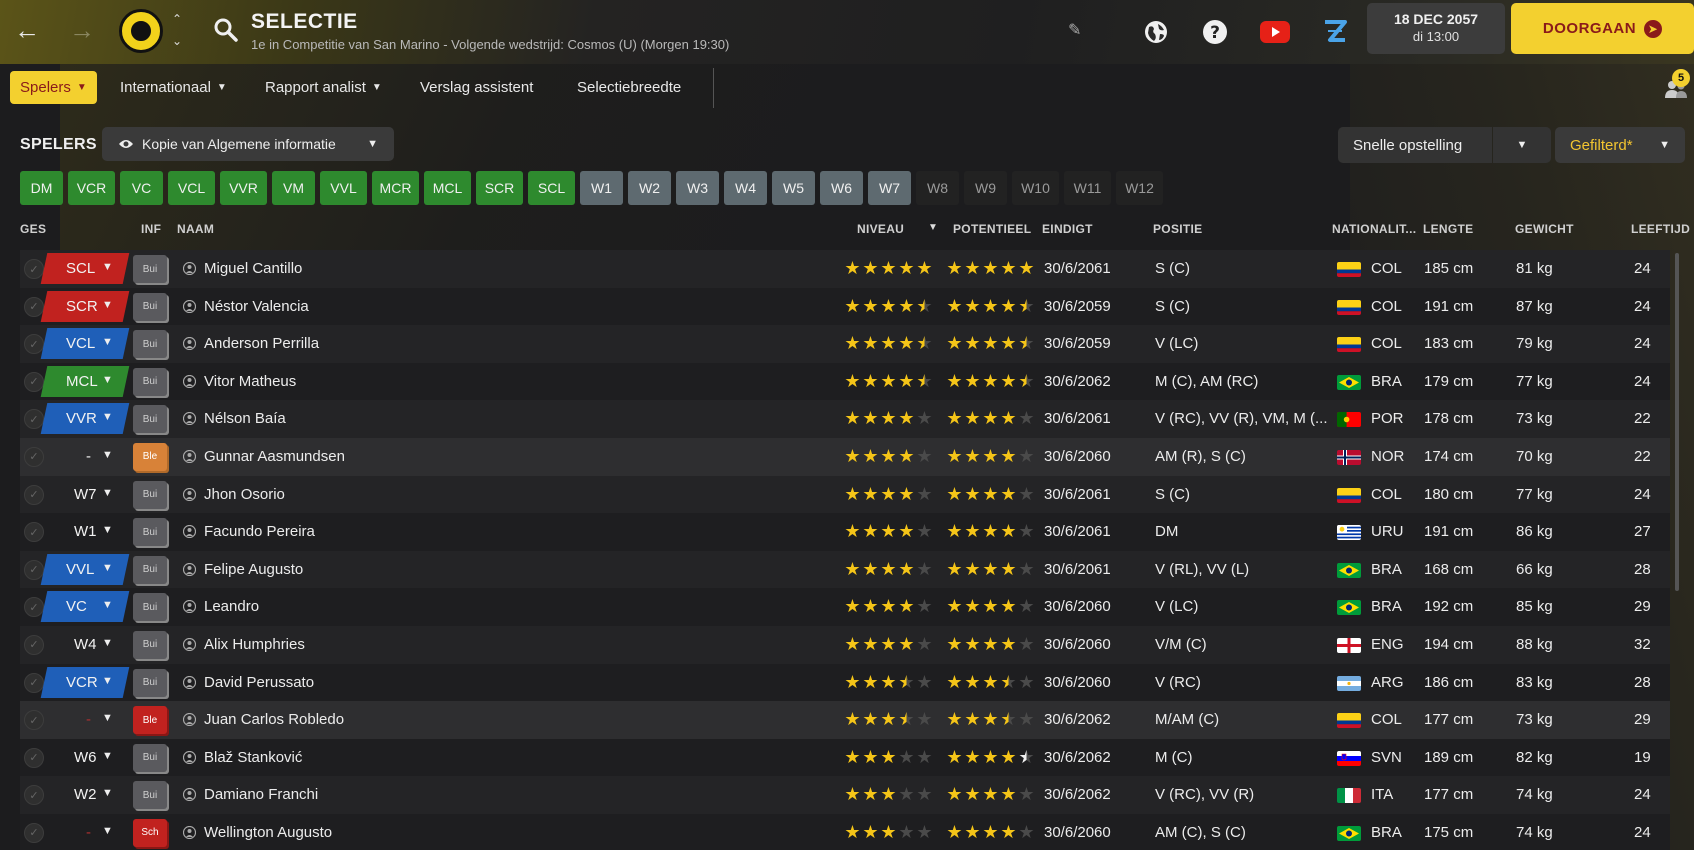  I want to click on forward-icon: →, so click(82, 30).